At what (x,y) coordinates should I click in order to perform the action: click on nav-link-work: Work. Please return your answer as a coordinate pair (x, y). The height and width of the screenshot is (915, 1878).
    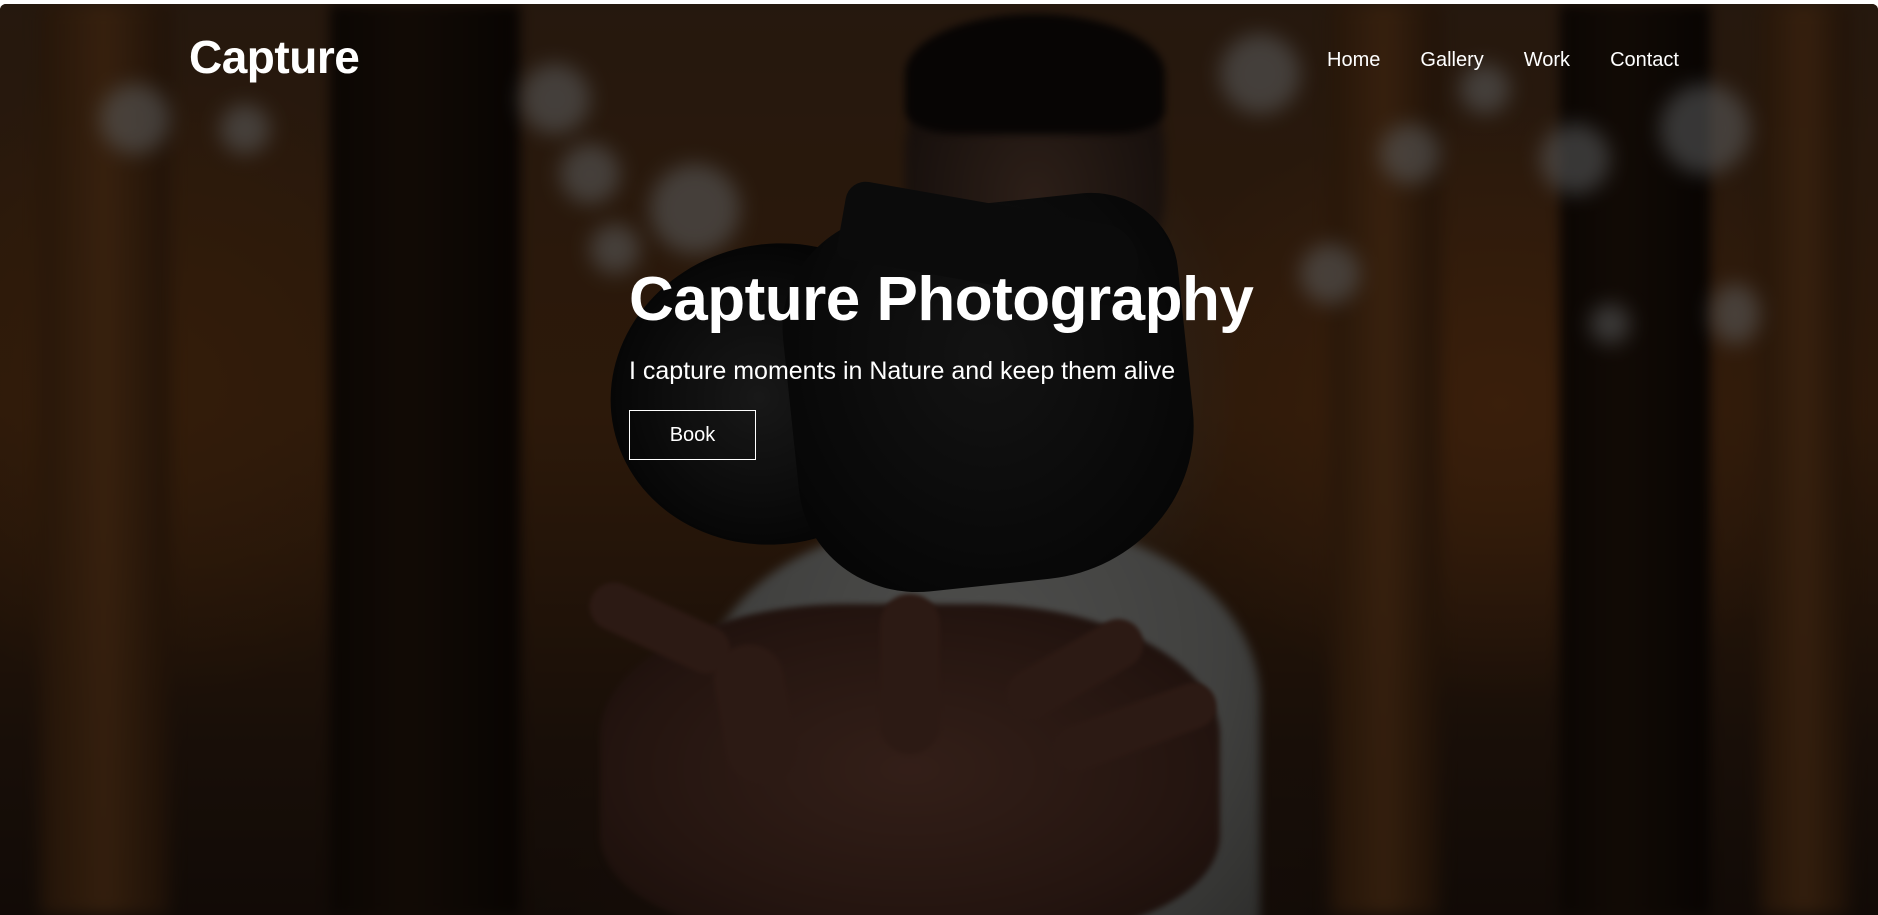
    Looking at the image, I should click on (1547, 60).